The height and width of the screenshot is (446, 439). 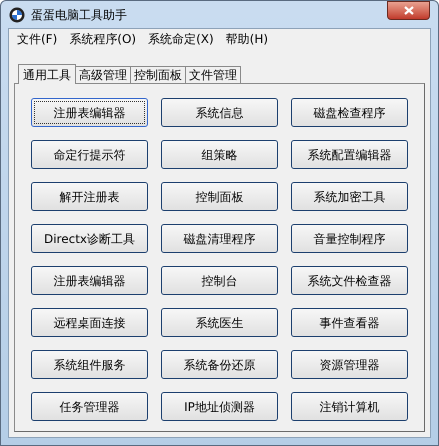 I want to click on tool-button: 磁盘检查程序, so click(x=349, y=112).